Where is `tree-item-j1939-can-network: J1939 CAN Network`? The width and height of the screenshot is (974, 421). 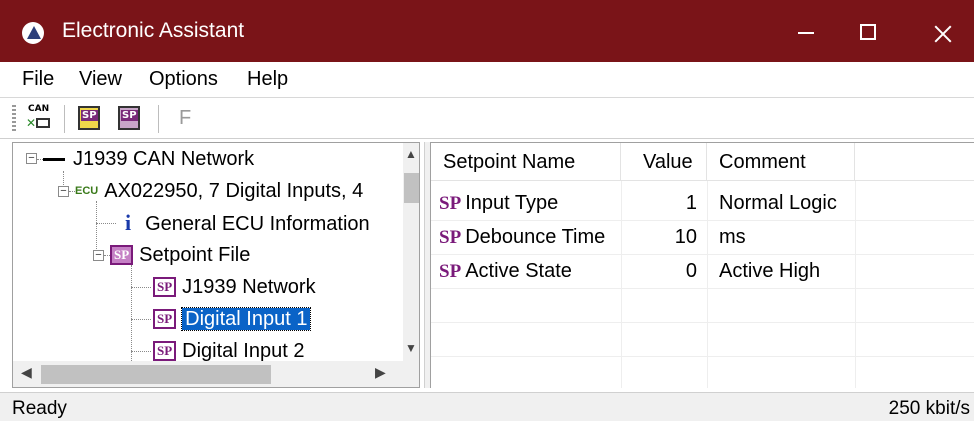 tree-item-j1939-can-network: J1939 CAN Network is located at coordinates (148, 159).